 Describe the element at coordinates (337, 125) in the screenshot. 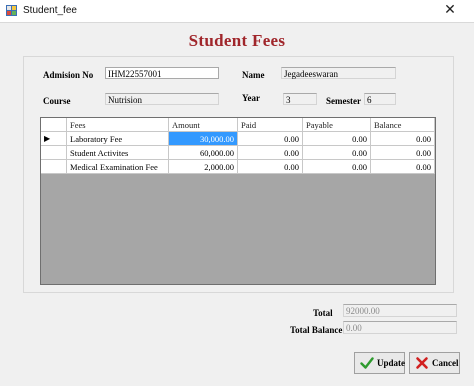

I see `column-header-payable: Payable` at that location.